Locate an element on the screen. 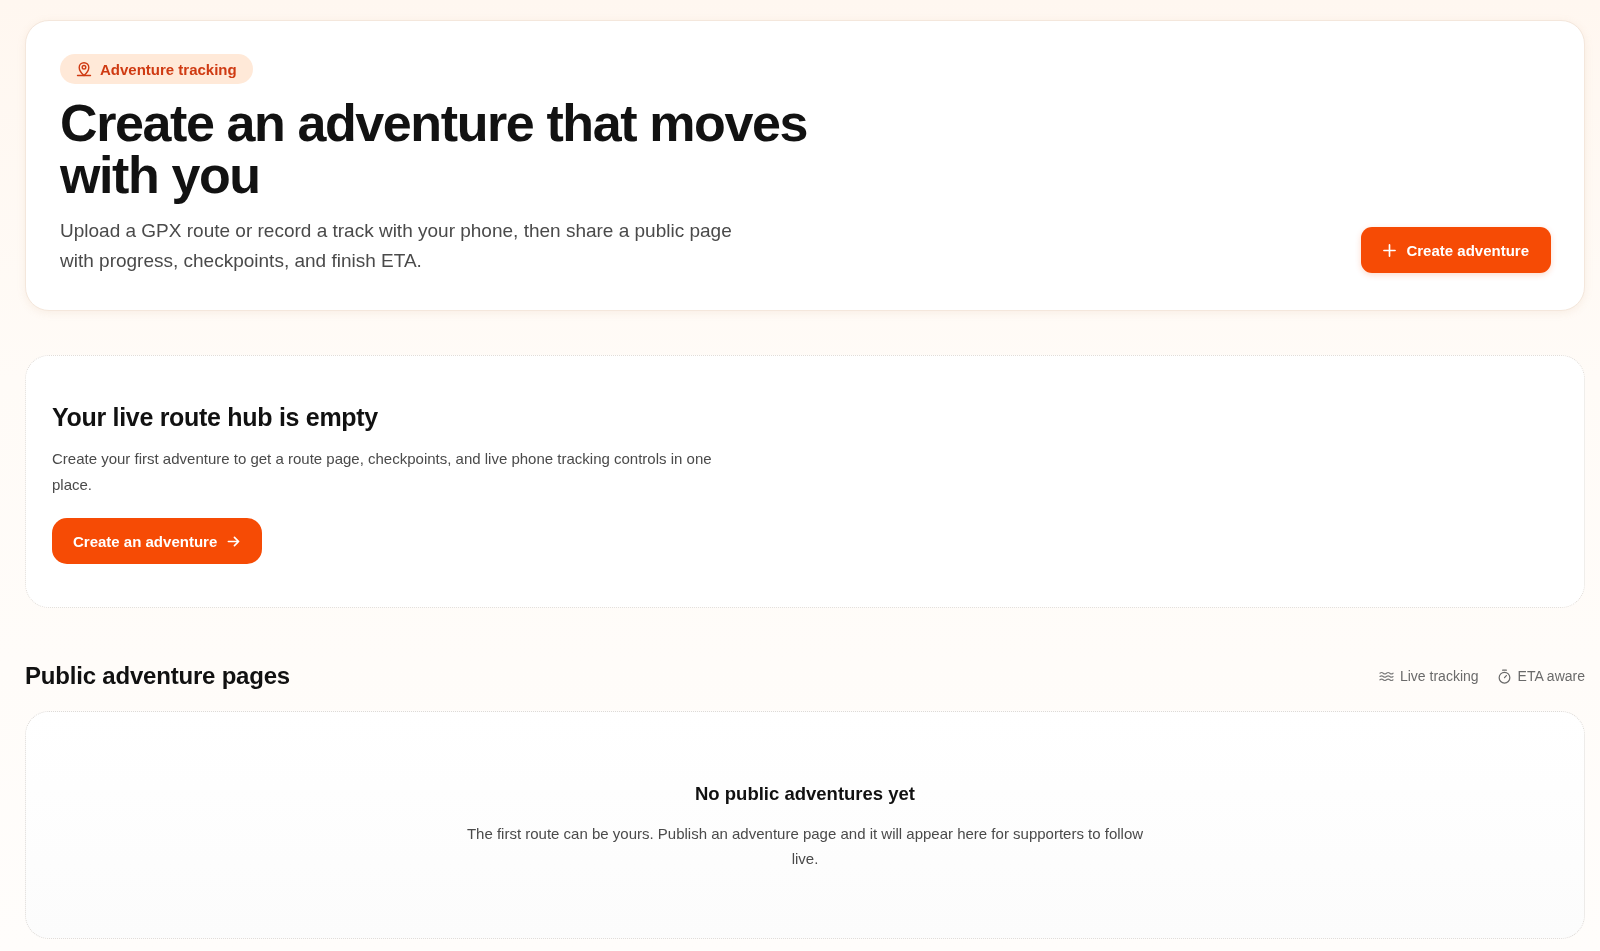 The height and width of the screenshot is (951, 1600). create-adventure-button: Create adventure is located at coordinates (1456, 250).